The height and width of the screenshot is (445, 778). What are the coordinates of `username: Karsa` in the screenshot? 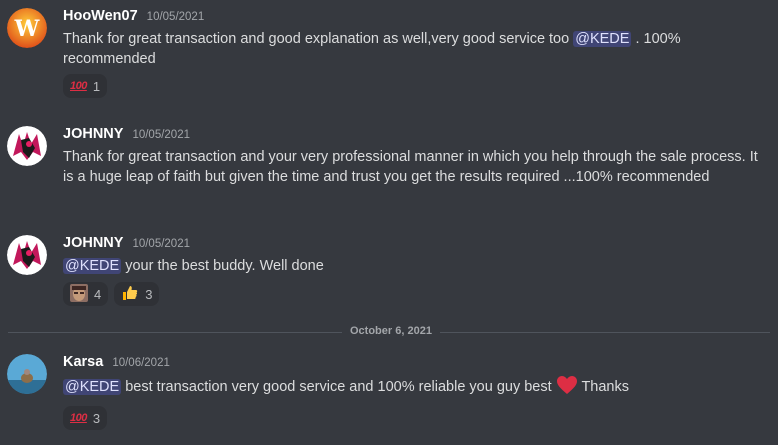 It's located at (83, 362).